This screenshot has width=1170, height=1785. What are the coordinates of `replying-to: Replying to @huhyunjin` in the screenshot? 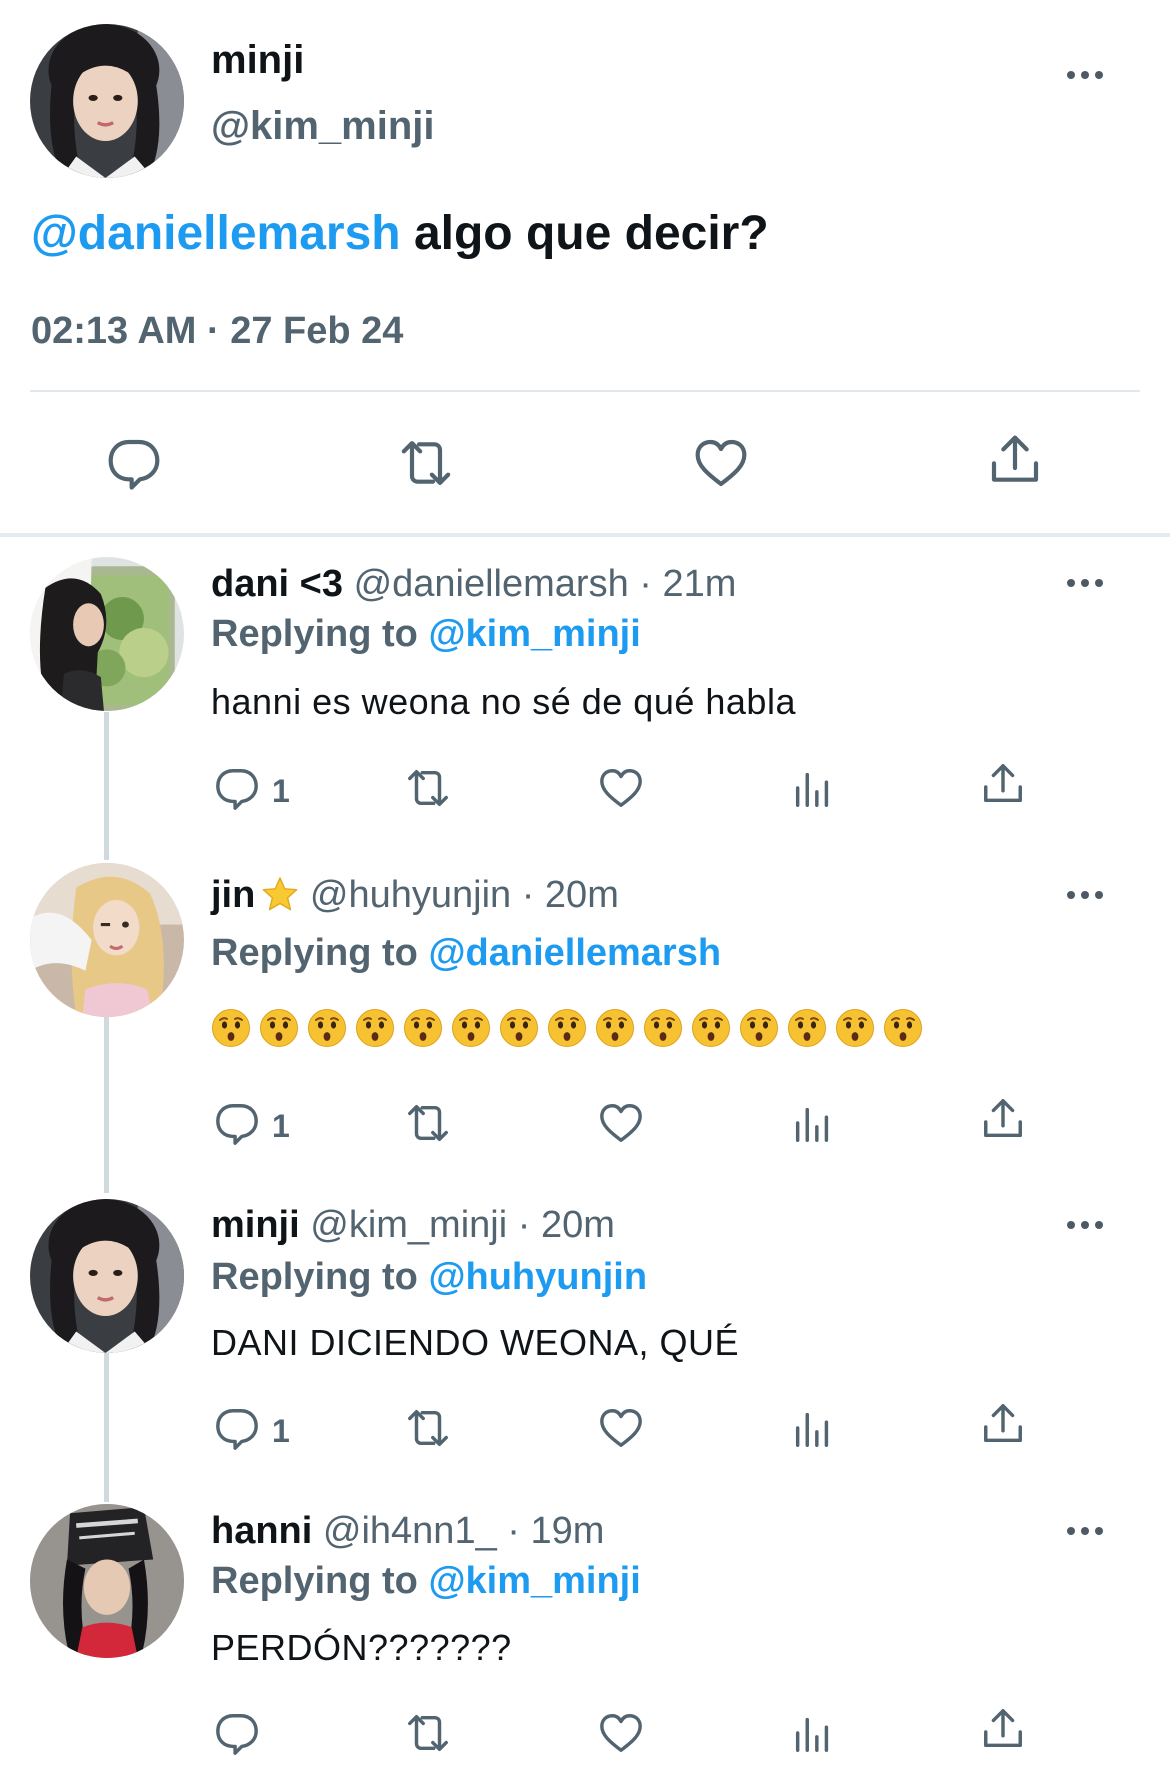 It's located at (429, 1277).